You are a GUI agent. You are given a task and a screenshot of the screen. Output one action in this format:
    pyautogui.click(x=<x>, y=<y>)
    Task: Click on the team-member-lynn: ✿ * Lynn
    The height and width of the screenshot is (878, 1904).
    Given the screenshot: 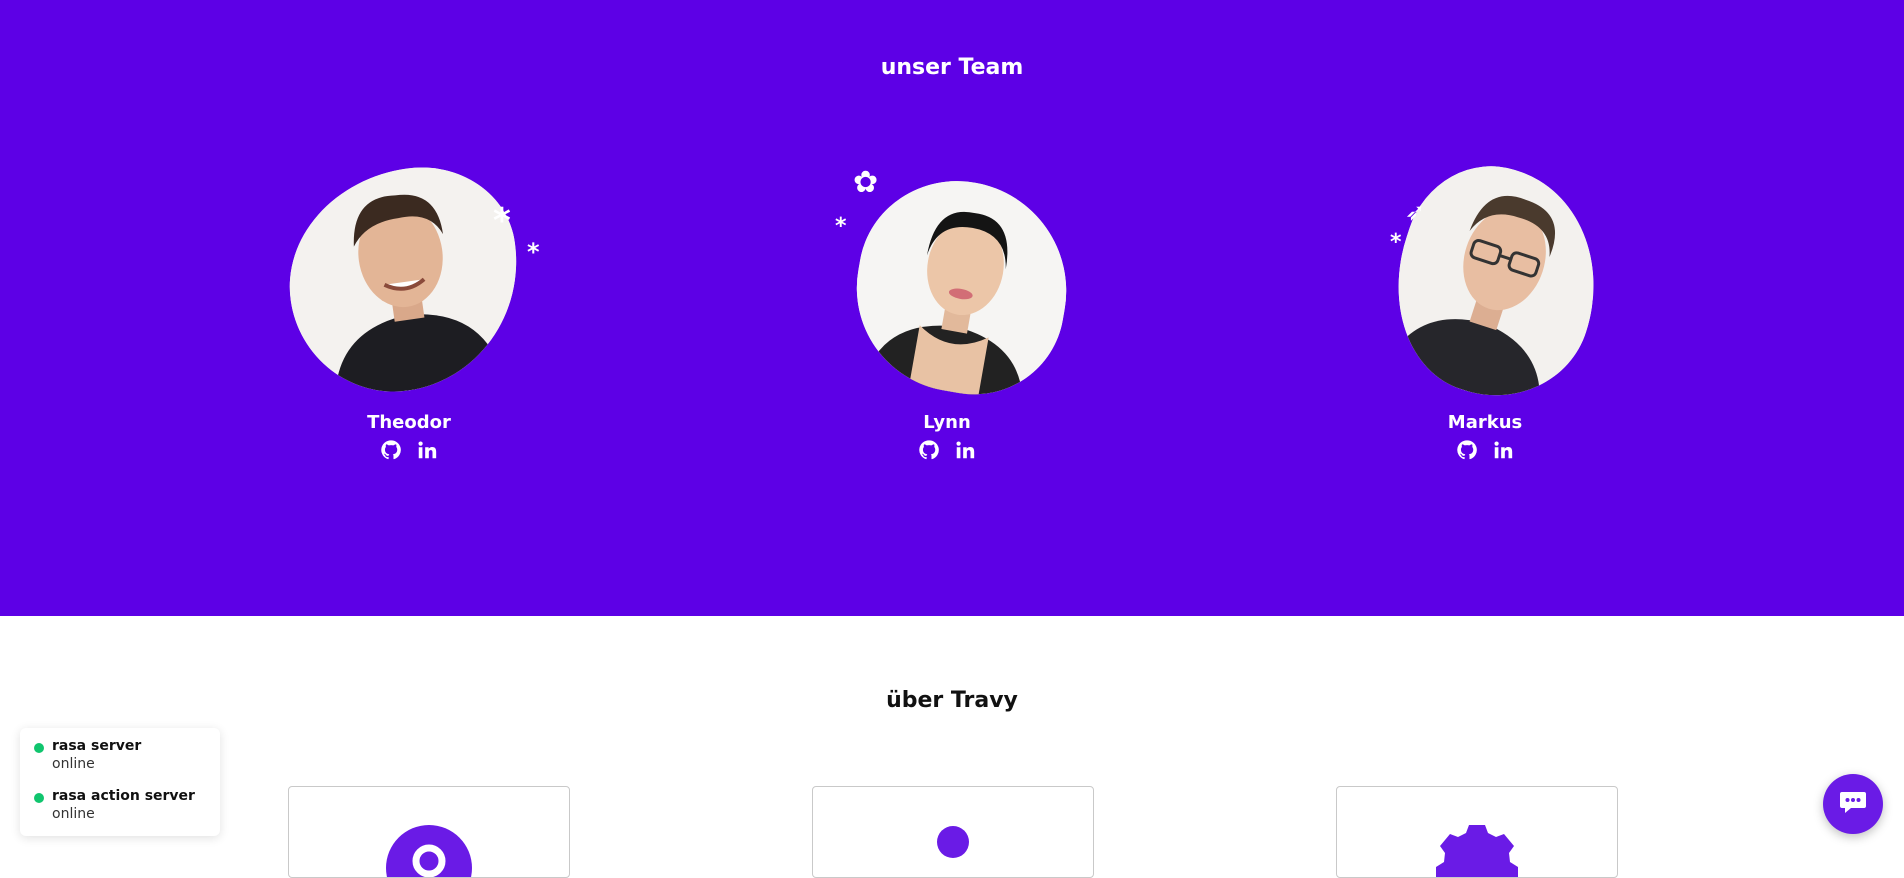 What is the action you would take?
    pyautogui.click(x=947, y=310)
    